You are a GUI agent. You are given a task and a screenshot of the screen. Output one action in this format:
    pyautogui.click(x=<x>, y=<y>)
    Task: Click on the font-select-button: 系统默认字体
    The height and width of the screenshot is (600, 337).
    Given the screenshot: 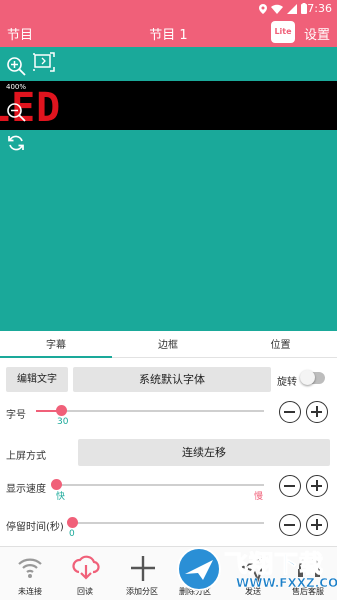 What is the action you would take?
    pyautogui.click(x=172, y=379)
    